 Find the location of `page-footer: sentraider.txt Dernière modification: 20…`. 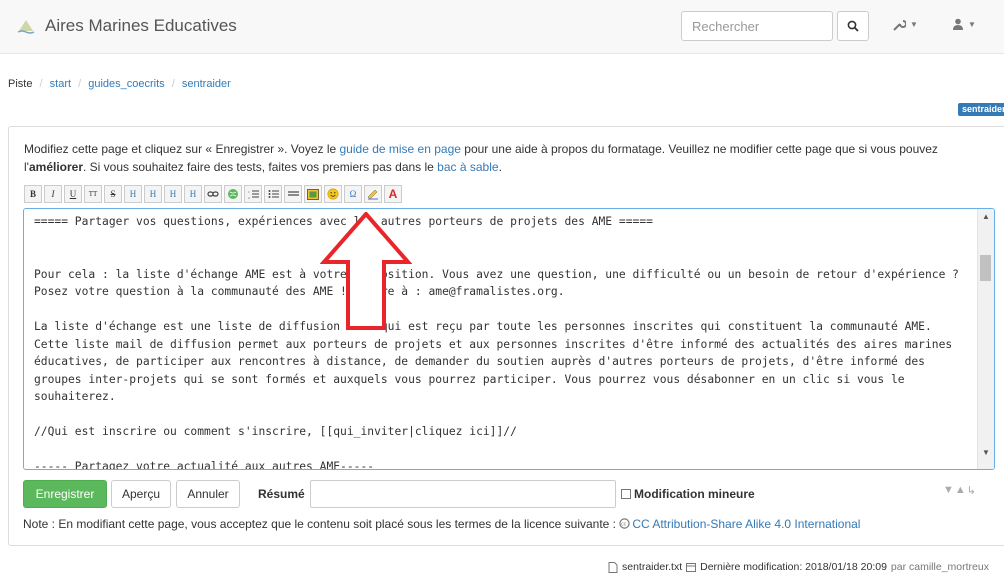

page-footer: sentraider.txt Dernière modification: 20… is located at coordinates (798, 567).